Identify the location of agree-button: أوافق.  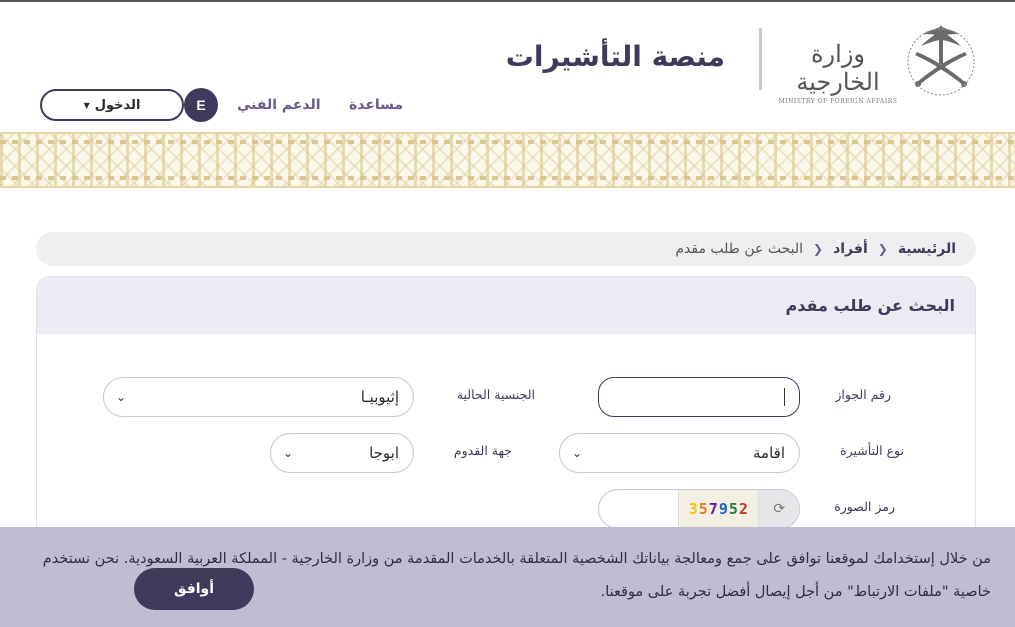
(194, 589).